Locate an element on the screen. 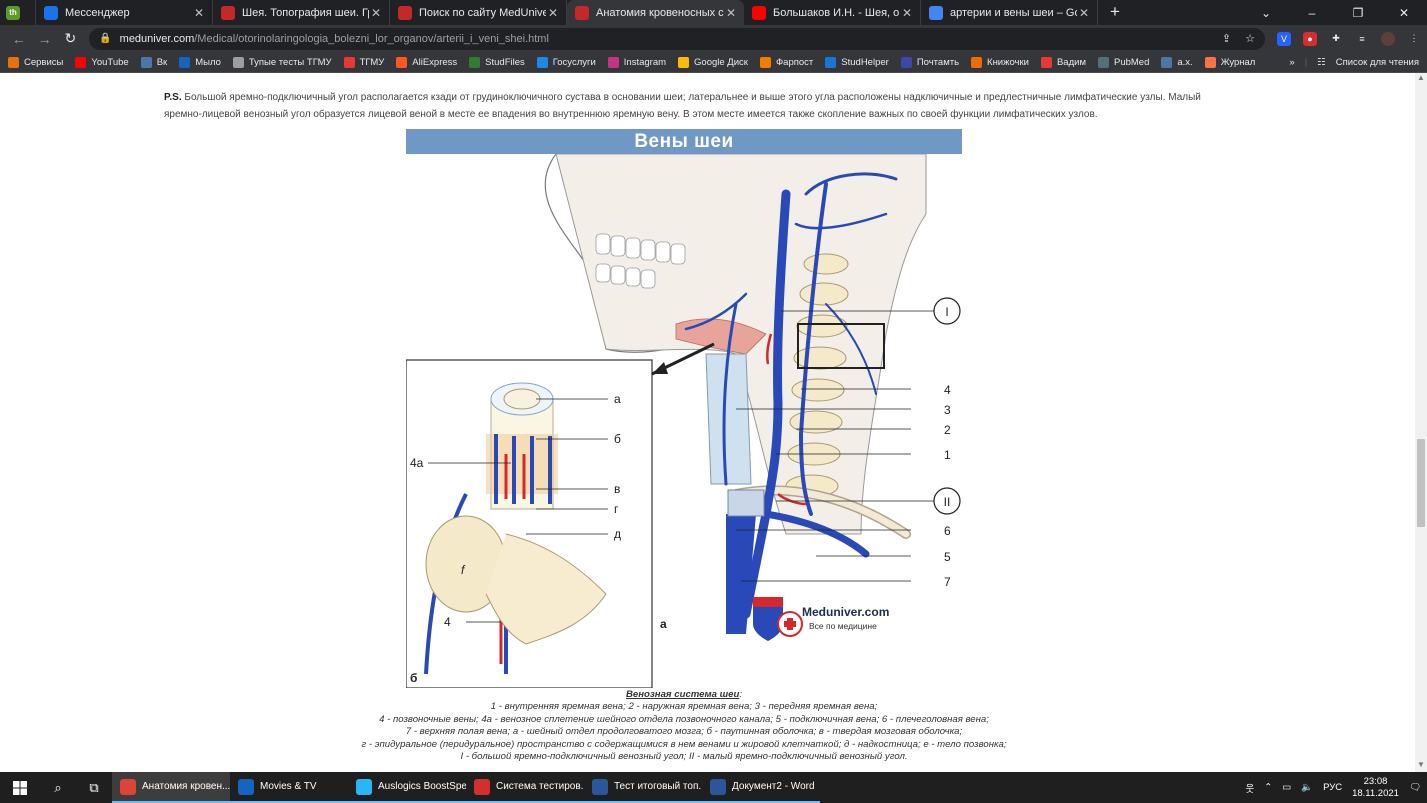 The image size is (1427, 803). menu-kebab-icon: ⋮ is located at coordinates (1414, 39).